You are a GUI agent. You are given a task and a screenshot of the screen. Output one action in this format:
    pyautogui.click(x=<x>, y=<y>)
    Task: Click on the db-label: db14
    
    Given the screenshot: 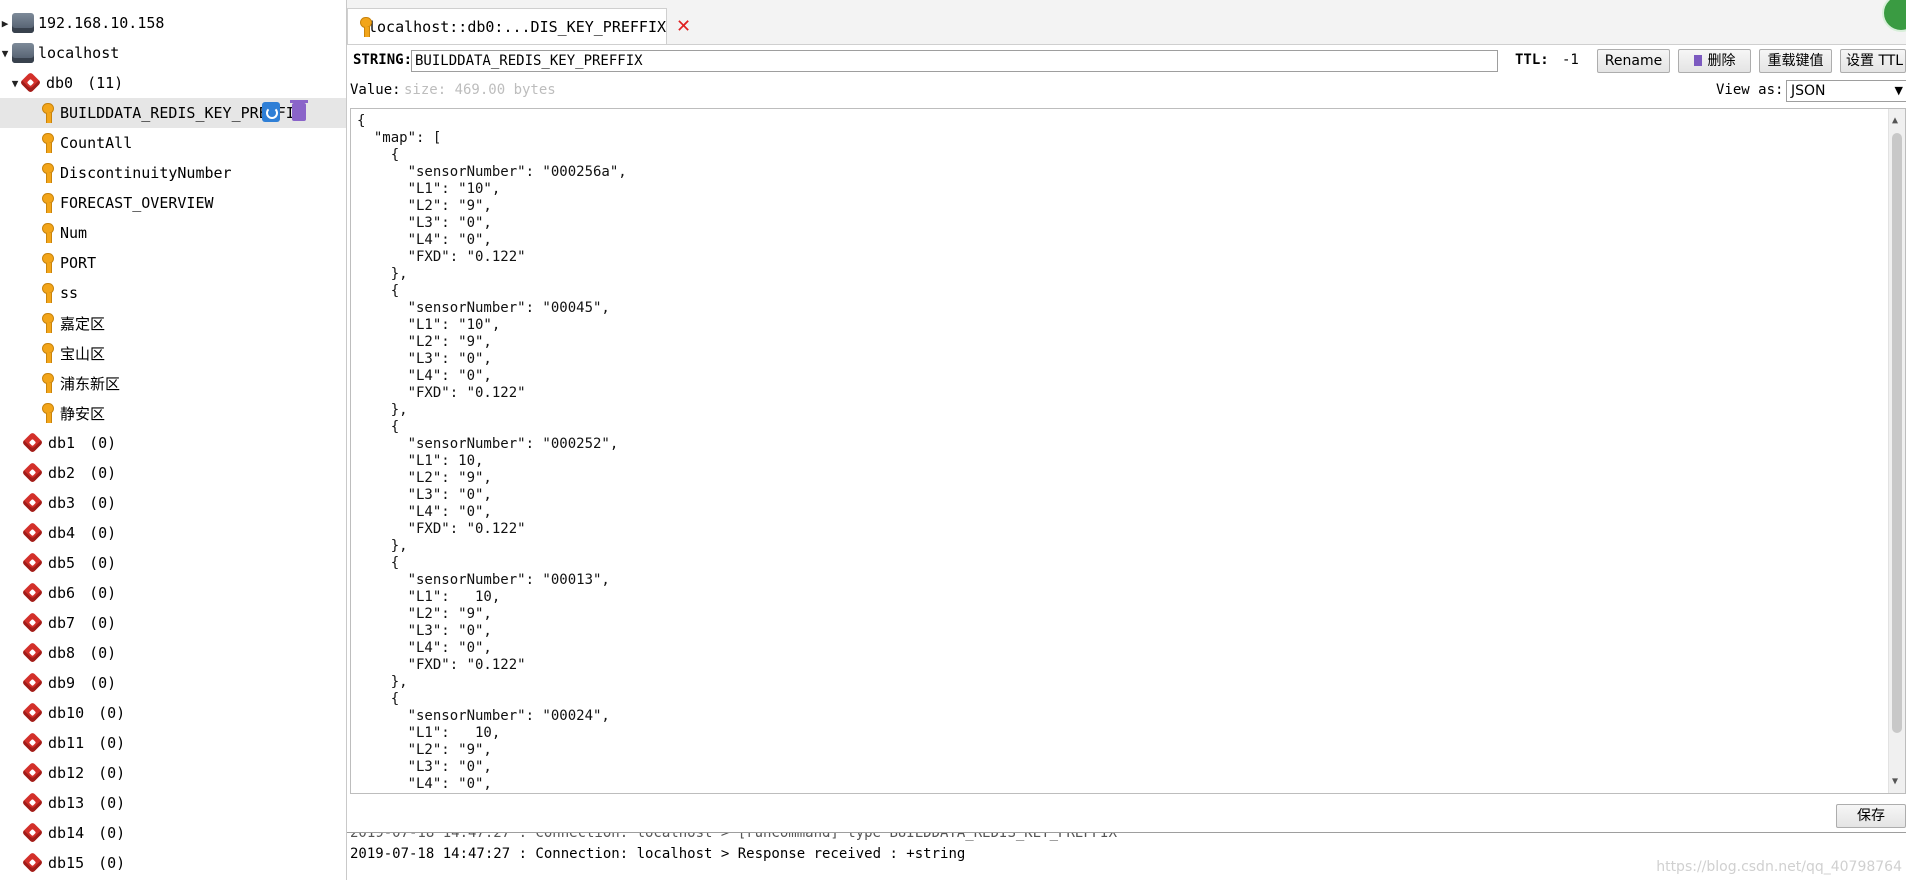 What is the action you would take?
    pyautogui.click(x=66, y=833)
    